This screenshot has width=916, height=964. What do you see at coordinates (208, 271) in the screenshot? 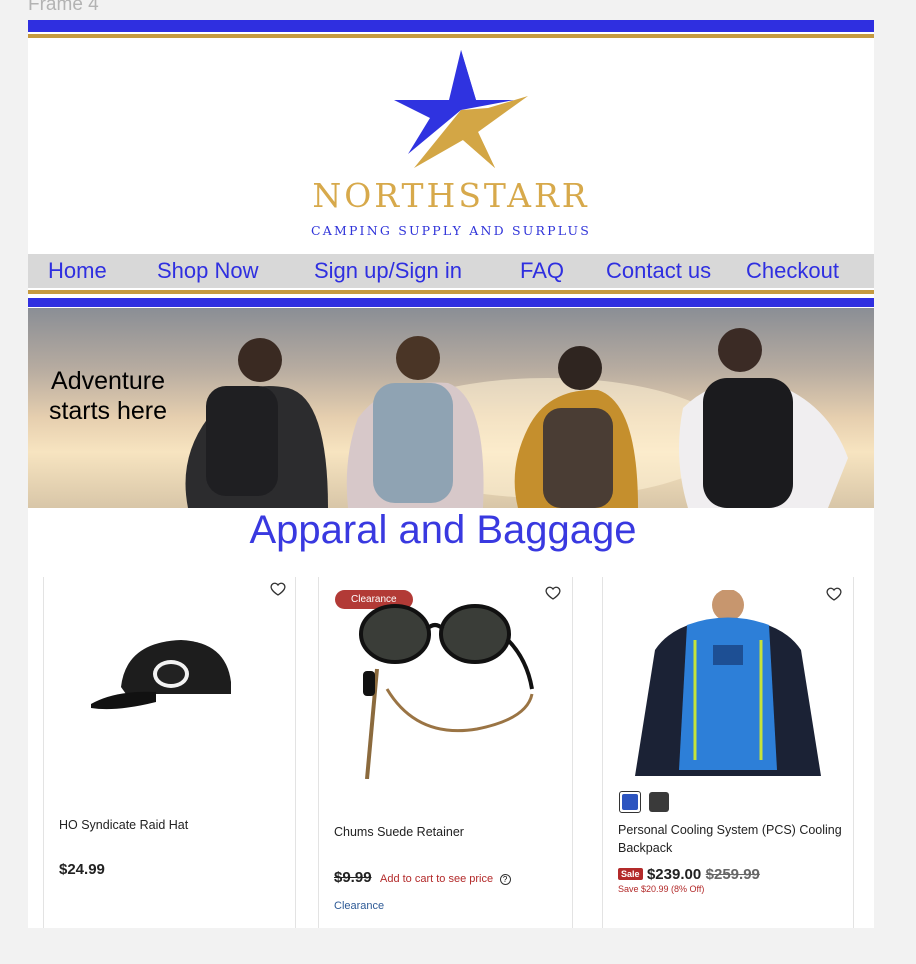
I see `nav-shop-now: Shop Now` at bounding box center [208, 271].